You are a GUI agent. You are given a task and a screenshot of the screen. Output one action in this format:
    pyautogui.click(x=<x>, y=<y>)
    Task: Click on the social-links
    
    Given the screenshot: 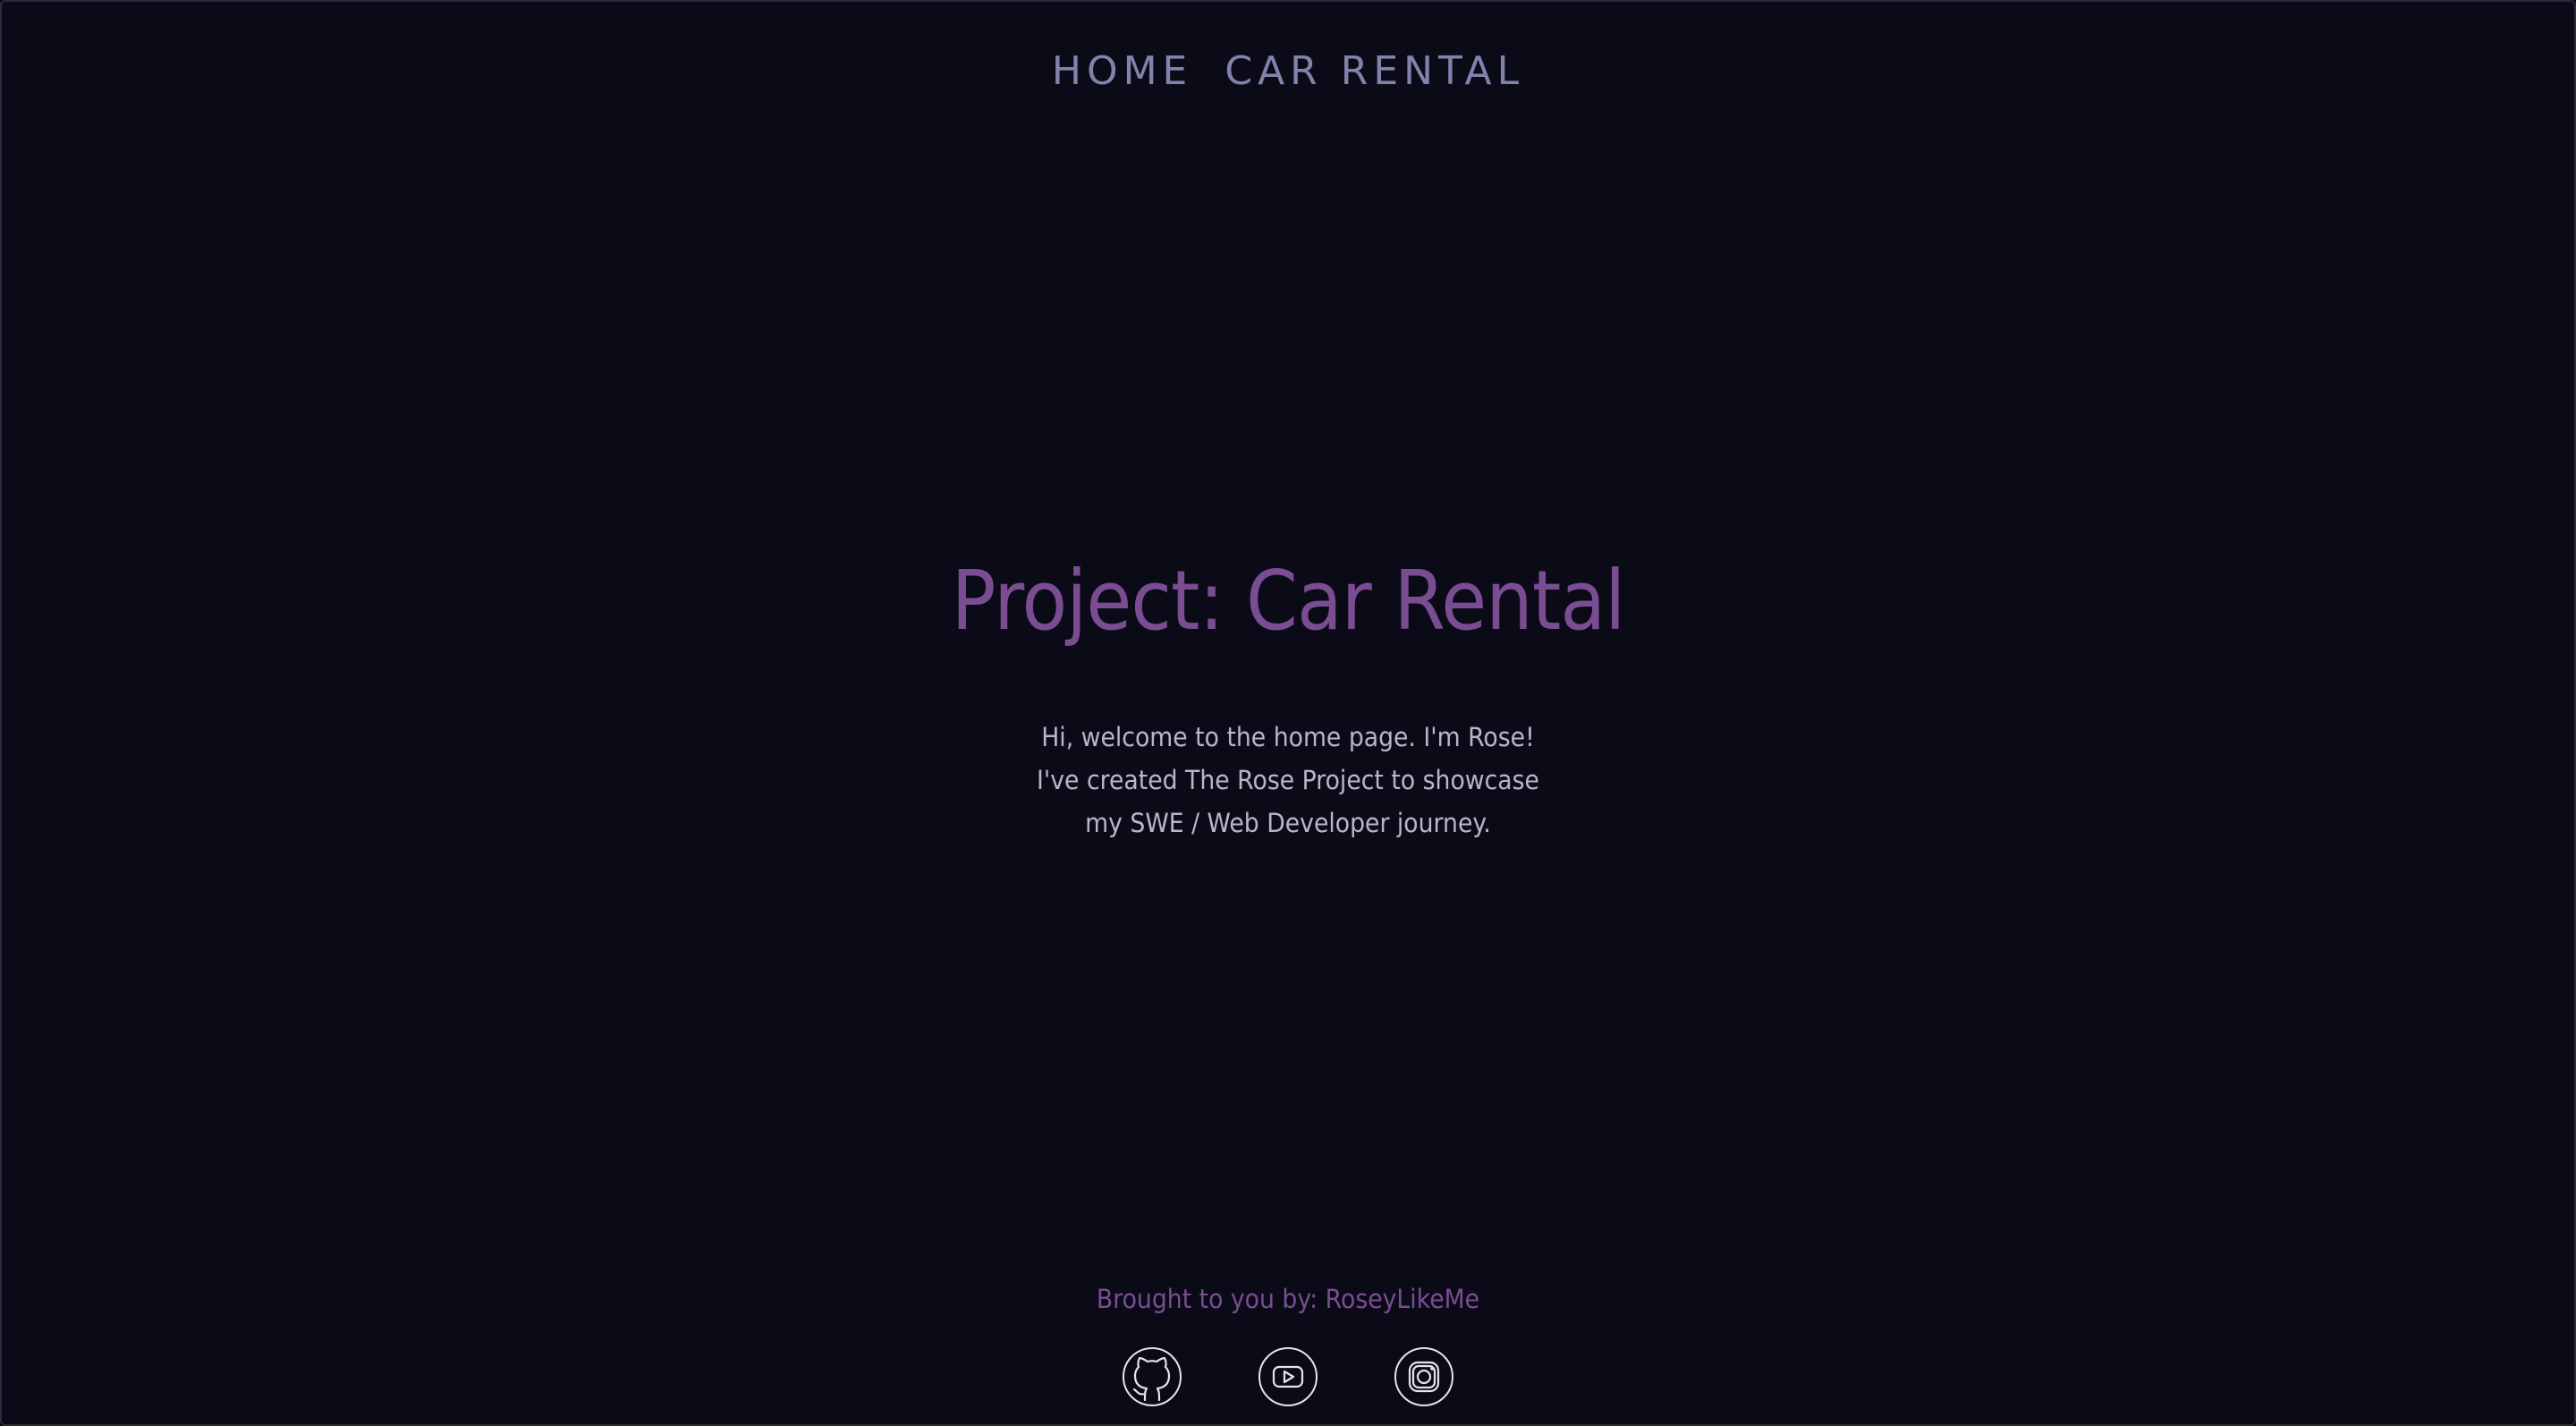 What is the action you would take?
    pyautogui.click(x=1288, y=1377)
    